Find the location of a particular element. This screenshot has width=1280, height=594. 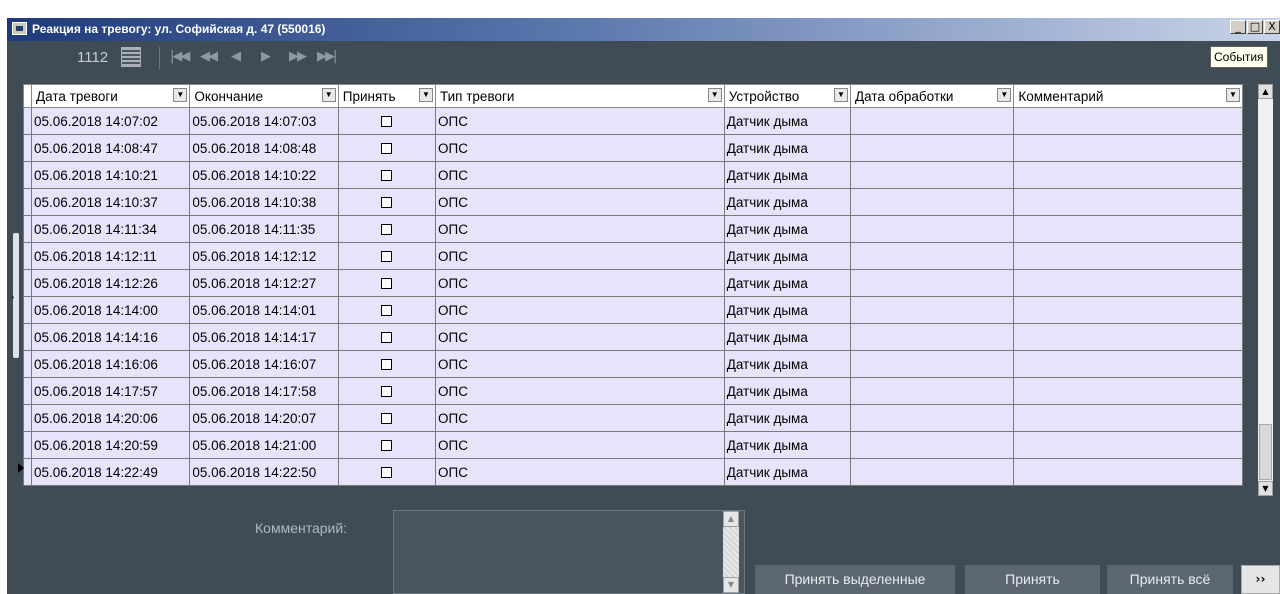

cell-end-date: 05.06.2018 14:12:12 is located at coordinates (264, 256).